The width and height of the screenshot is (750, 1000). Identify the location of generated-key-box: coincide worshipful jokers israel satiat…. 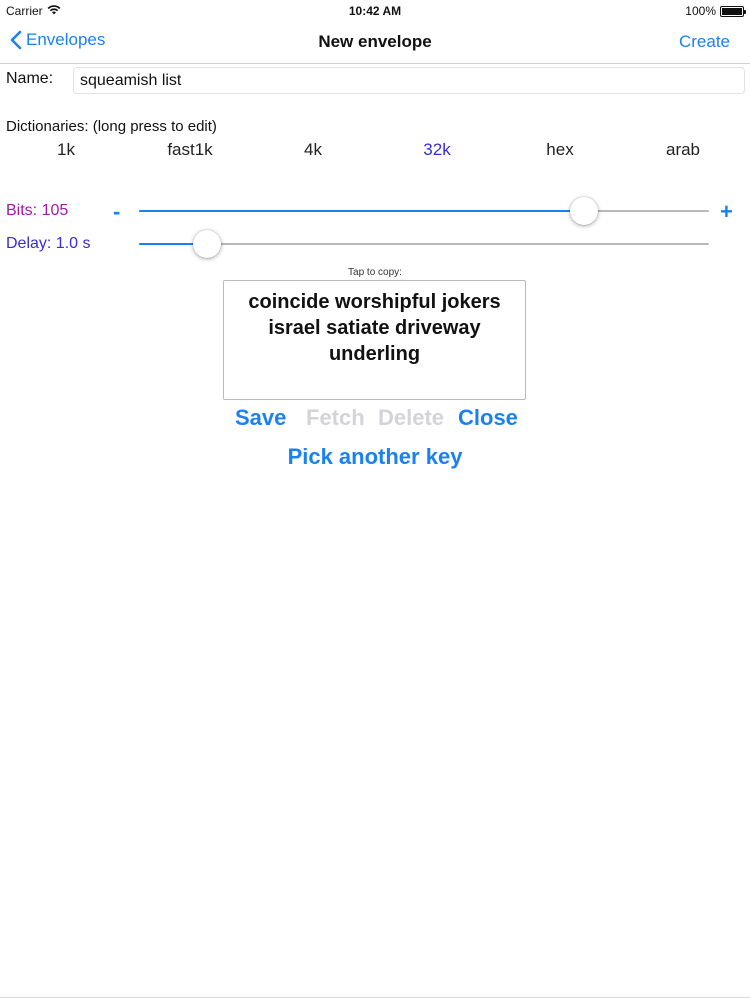
(374, 340).